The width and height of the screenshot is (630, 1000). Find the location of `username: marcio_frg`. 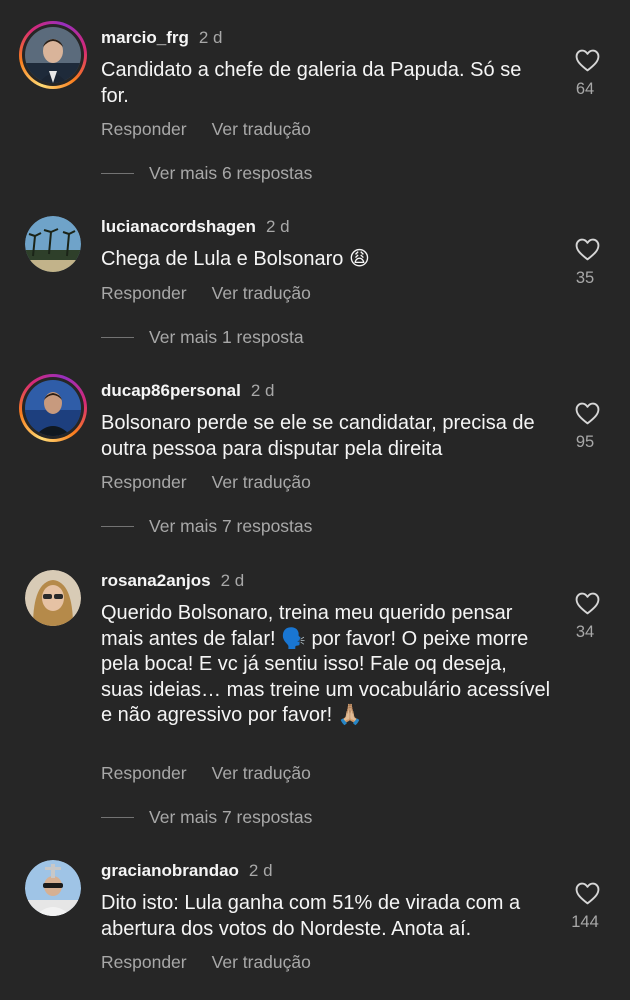

username: marcio_frg is located at coordinates (145, 37).